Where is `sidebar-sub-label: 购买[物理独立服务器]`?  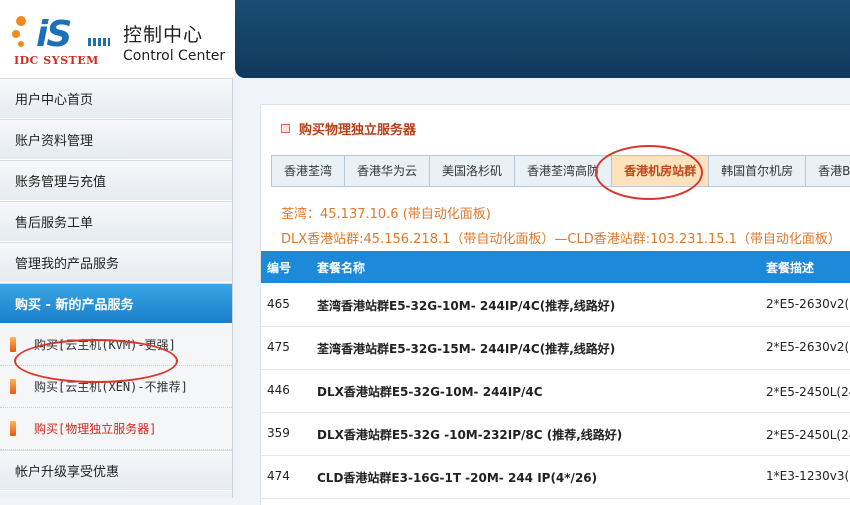
sidebar-sub-label: 购买[物理独立服务器] is located at coordinates (95, 429).